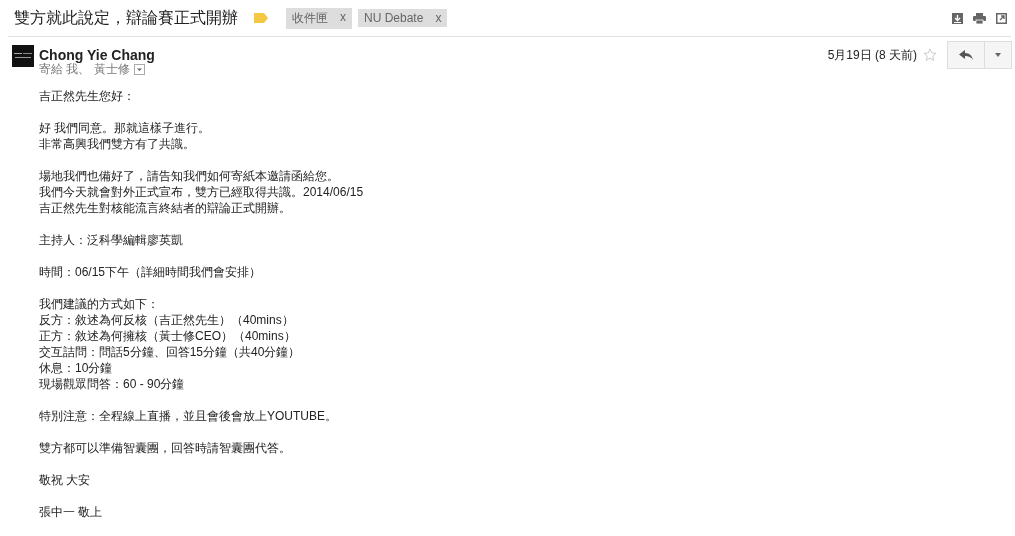  I want to click on caret-icon, so click(998, 55).